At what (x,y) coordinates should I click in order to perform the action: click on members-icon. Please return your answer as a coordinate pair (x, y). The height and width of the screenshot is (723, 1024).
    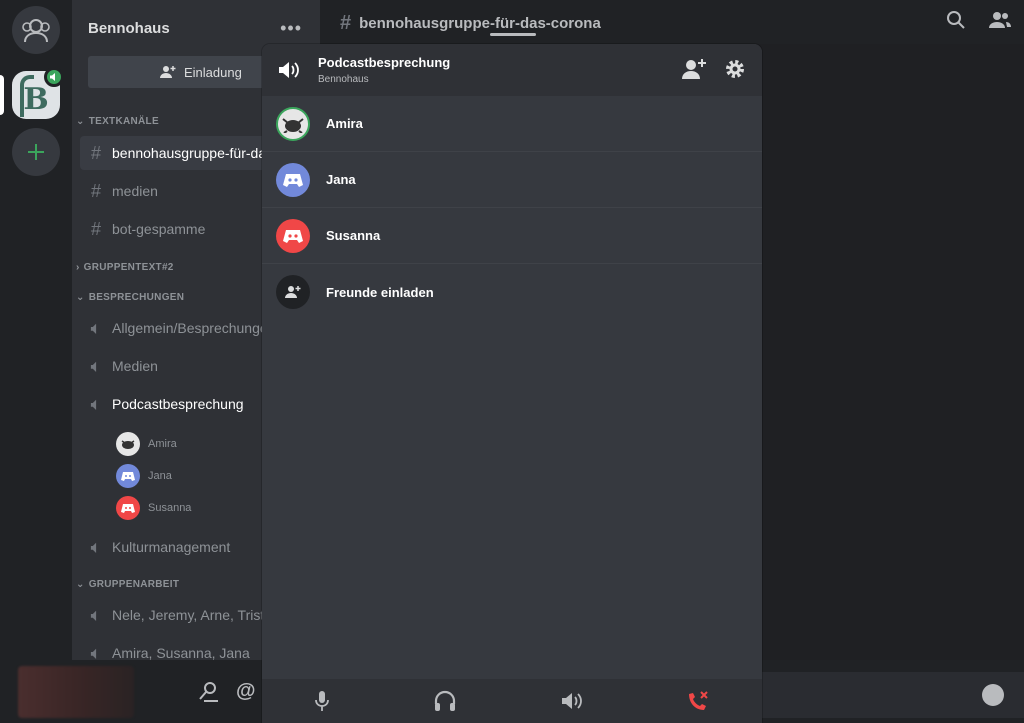
    Looking at the image, I should click on (1000, 20).